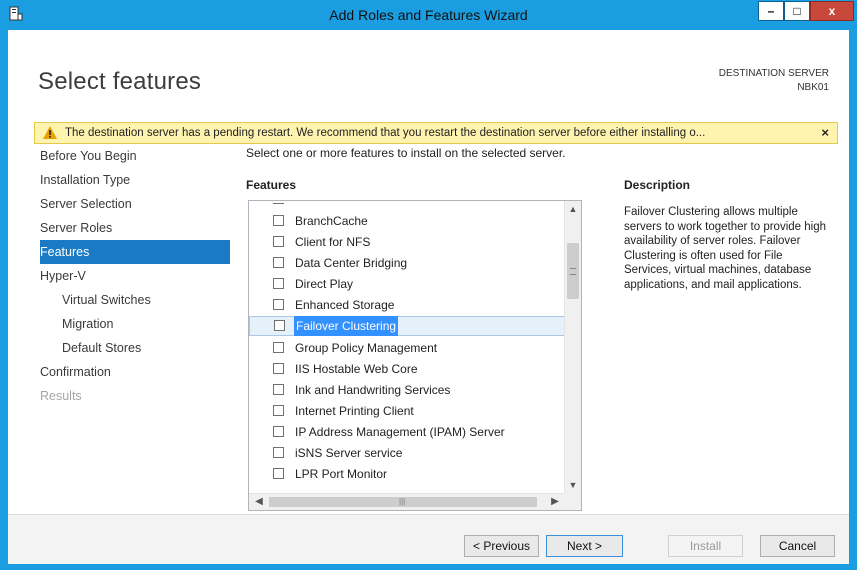 Image resolution: width=857 pixels, height=570 pixels. What do you see at coordinates (428, 539) in the screenshot?
I see `wizard-footer: < Previous Next > Install Cancel` at bounding box center [428, 539].